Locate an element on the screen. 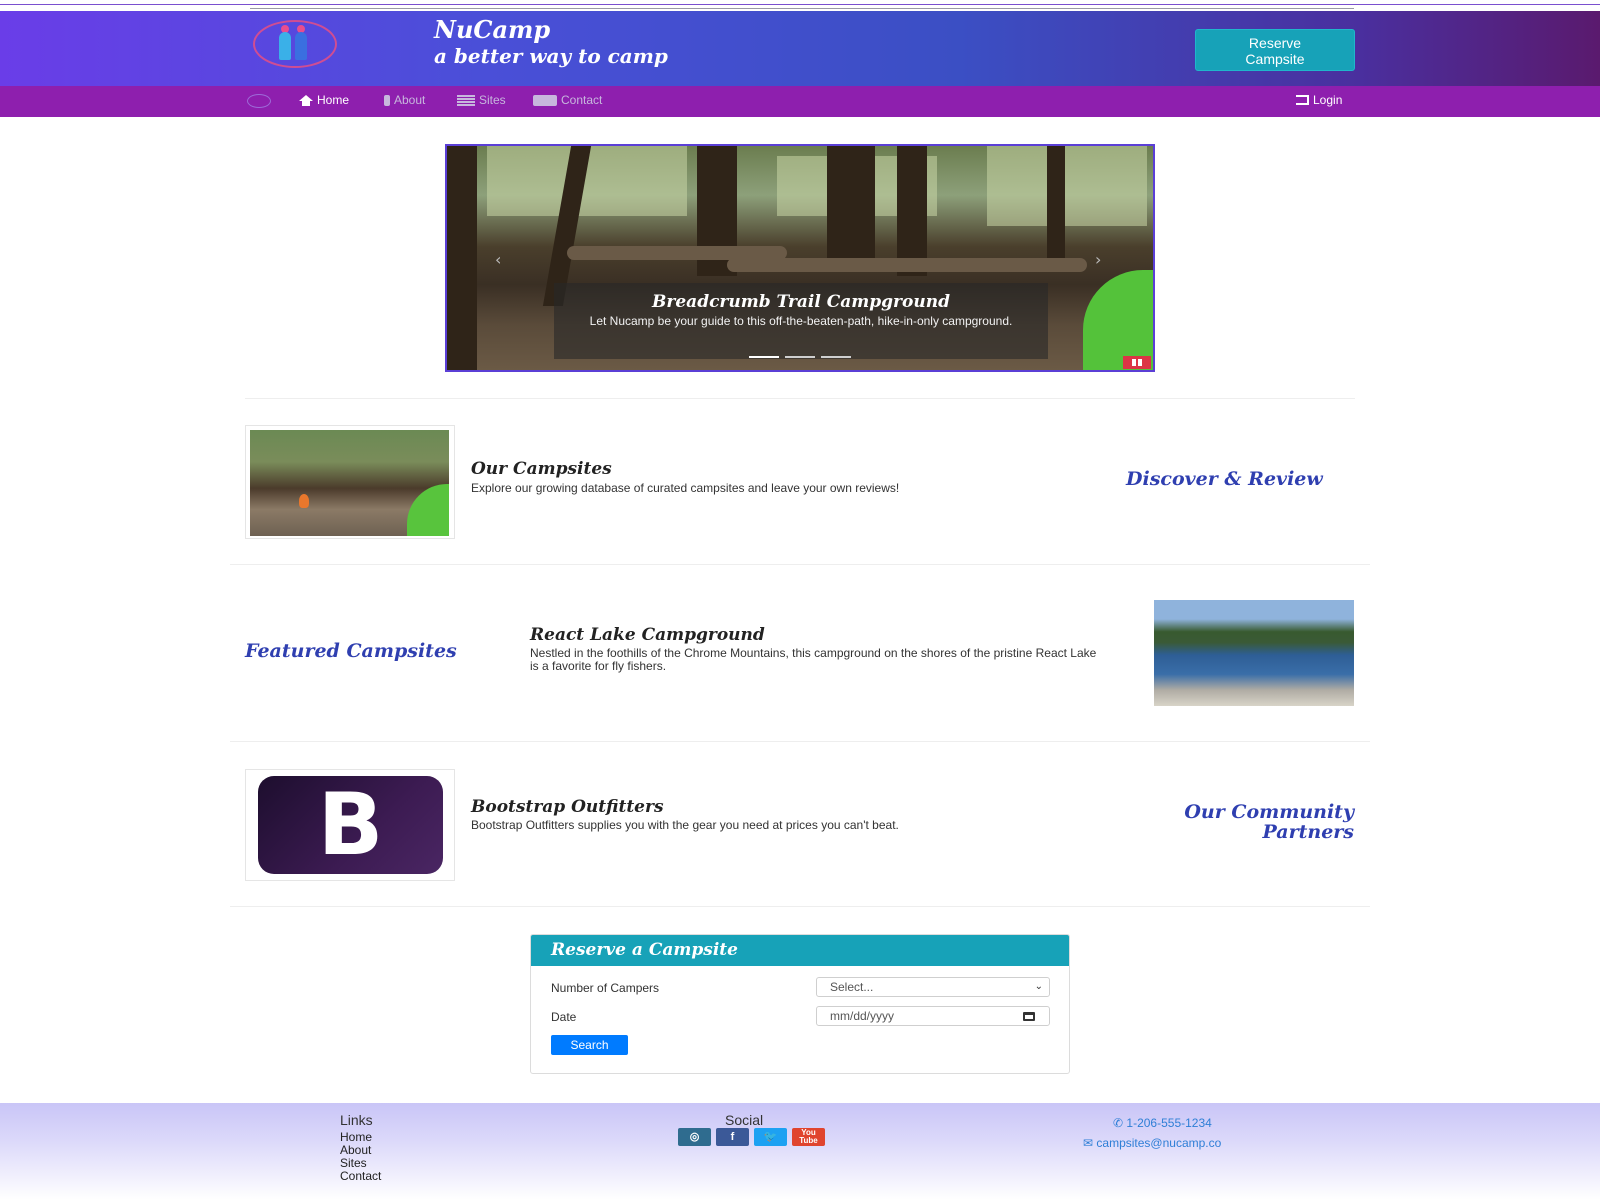 The height and width of the screenshot is (1200, 1600). section-heading: Our Community Partners is located at coordinates (1227, 822).